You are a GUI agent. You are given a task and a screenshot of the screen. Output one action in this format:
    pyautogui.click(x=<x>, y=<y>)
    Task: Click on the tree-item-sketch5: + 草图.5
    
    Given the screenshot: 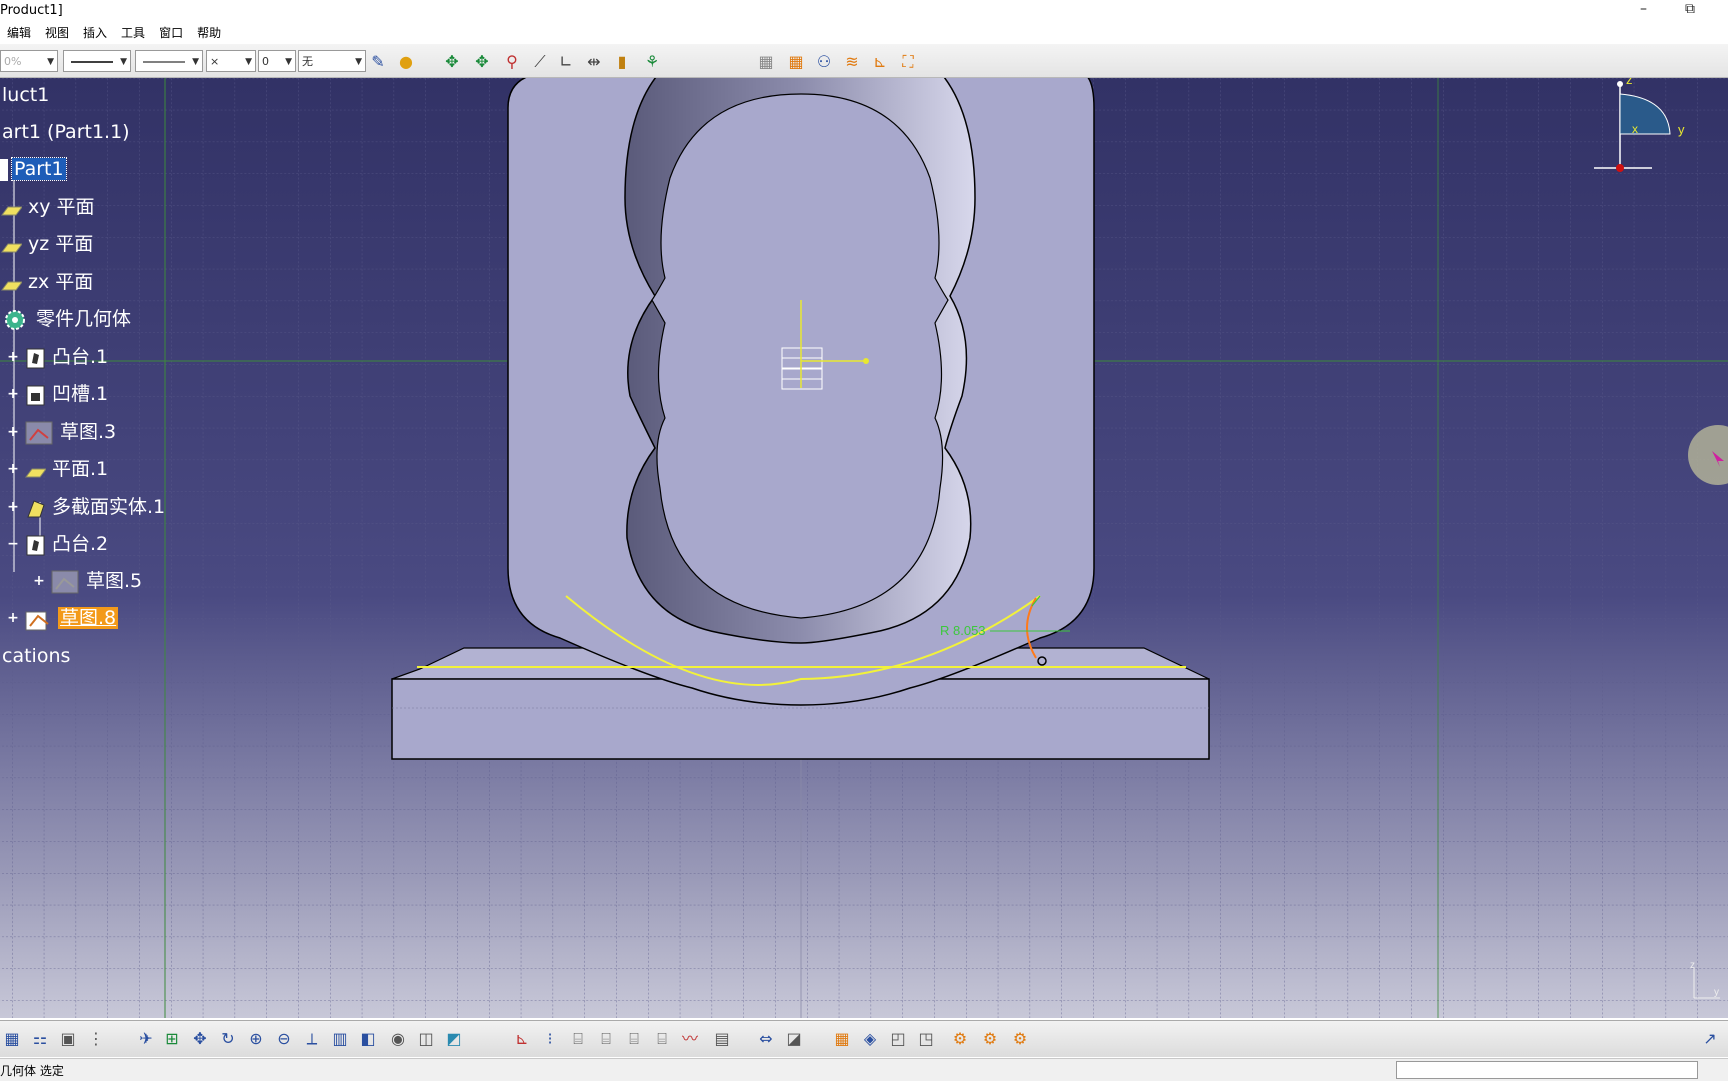 What is the action you would take?
    pyautogui.click(x=88, y=581)
    